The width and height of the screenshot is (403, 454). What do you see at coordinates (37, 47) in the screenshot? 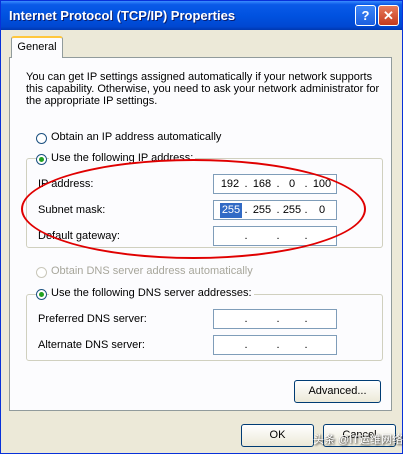
I see `tab-general: General` at bounding box center [37, 47].